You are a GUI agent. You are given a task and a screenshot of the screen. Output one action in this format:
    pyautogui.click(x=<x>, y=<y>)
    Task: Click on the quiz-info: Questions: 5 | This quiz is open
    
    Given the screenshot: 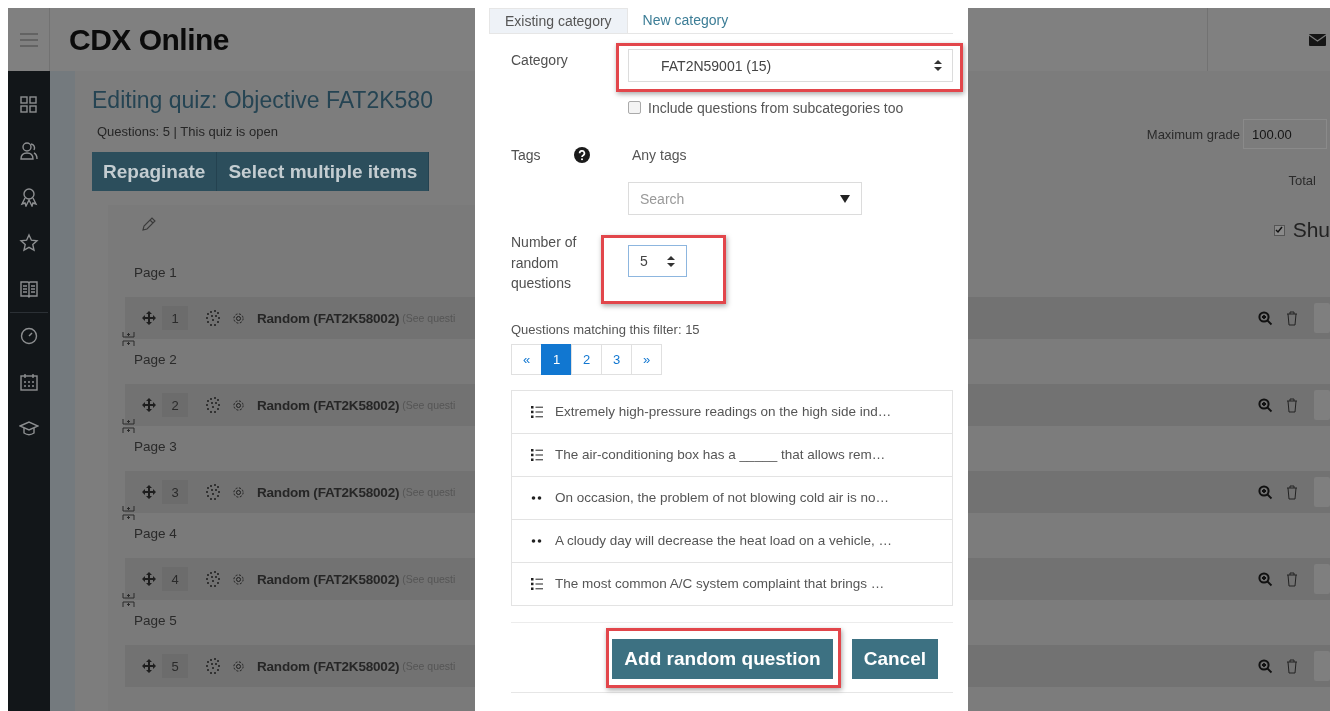 What is the action you would take?
    pyautogui.click(x=188, y=132)
    